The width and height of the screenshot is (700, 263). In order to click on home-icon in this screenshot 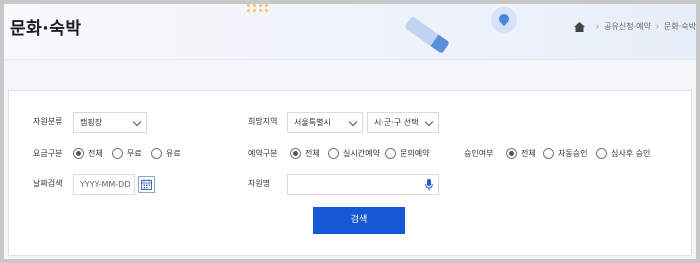, I will do `click(579, 26)`.